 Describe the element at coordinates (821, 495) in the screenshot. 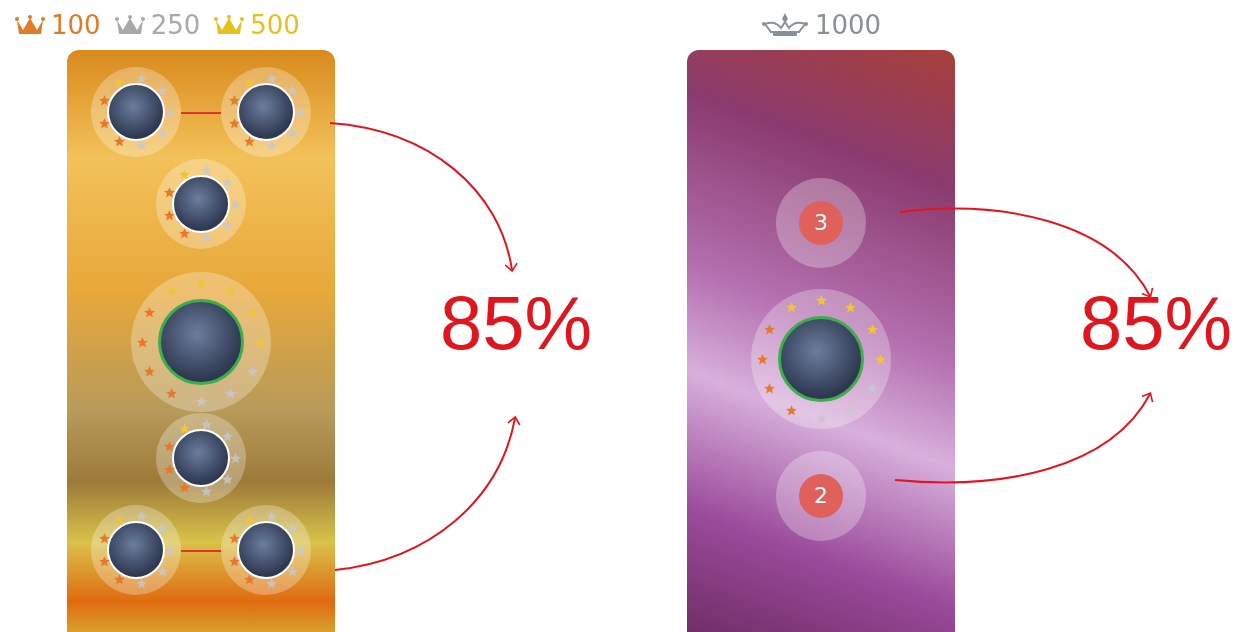

I see `count-badge: 2` at that location.